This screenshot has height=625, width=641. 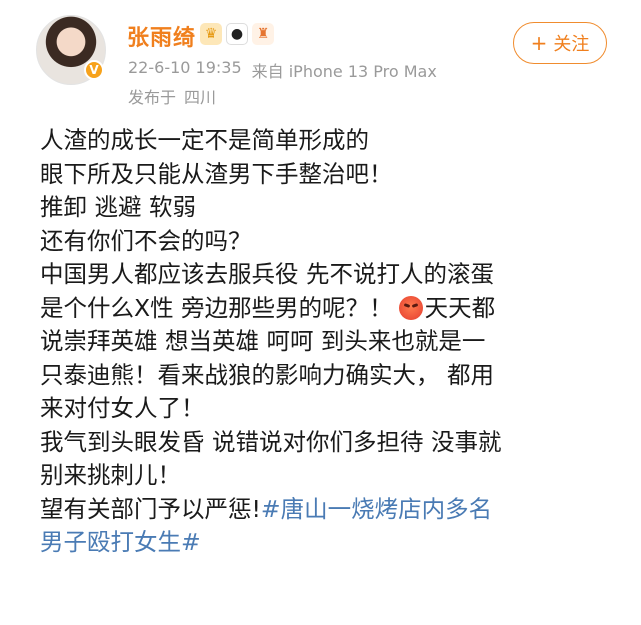 I want to click on post-source: 来自 iPhone 13 Pro Max, so click(x=344, y=71).